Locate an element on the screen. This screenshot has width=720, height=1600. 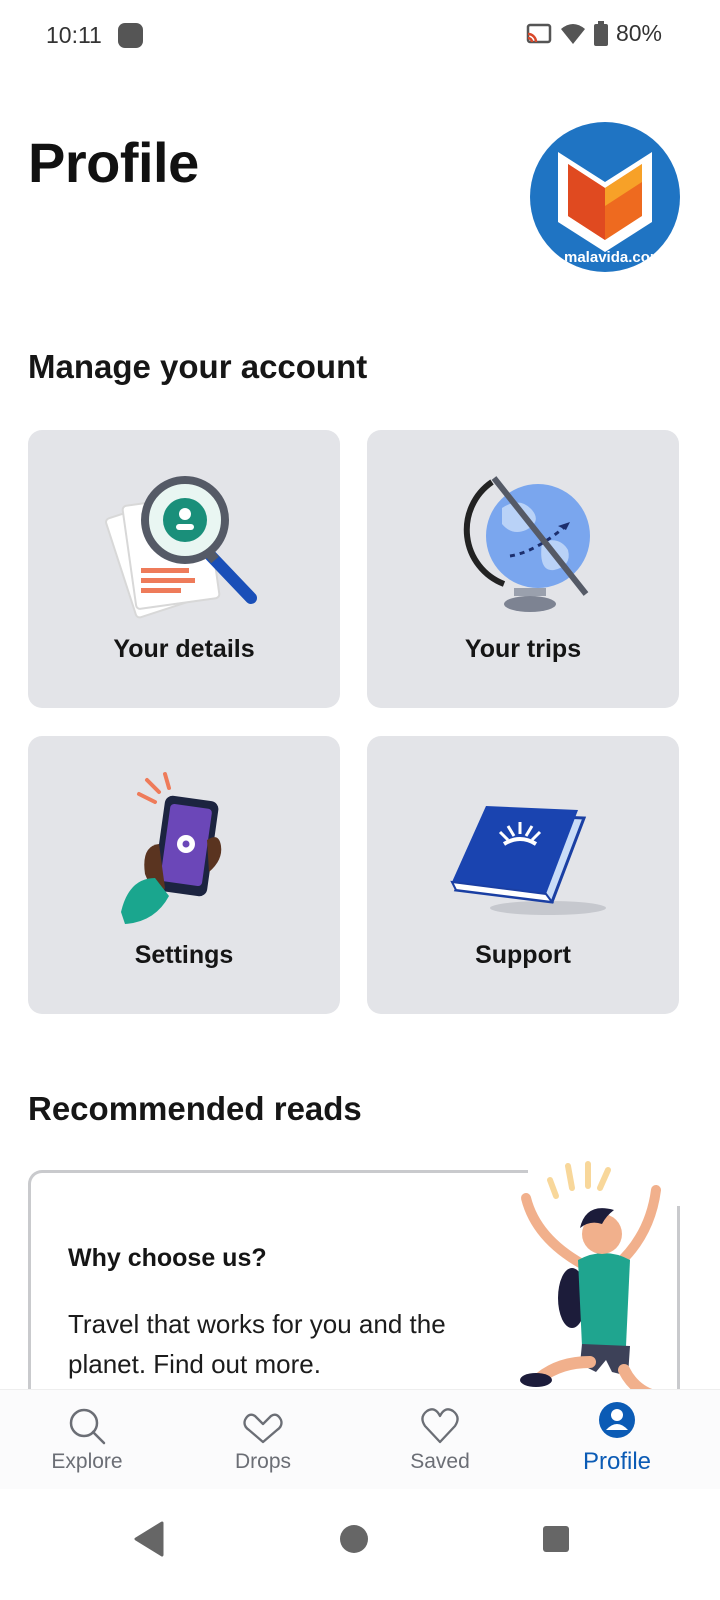
card-title: Why choose us? is located at coordinates (167, 1258).